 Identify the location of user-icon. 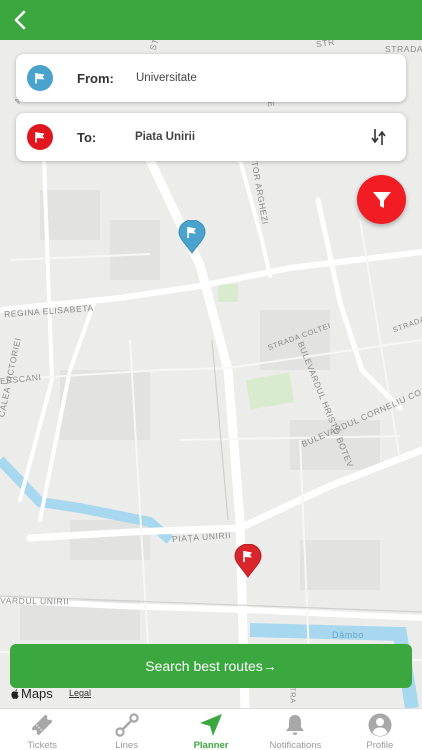
(380, 725).